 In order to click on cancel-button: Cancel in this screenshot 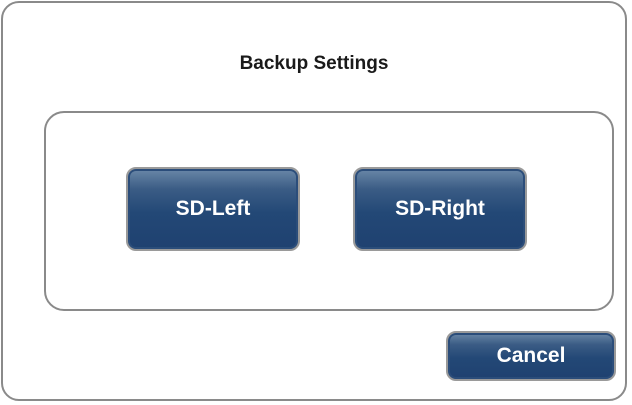, I will do `click(531, 356)`.